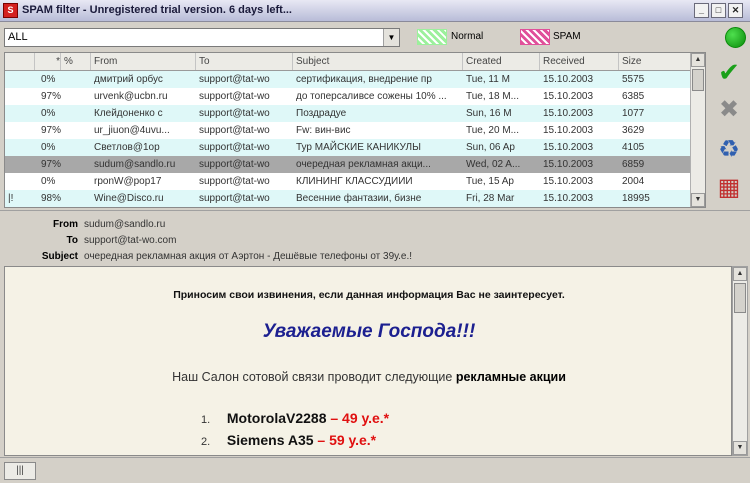  I want to click on promo-item: 1. MotorolaV2288 – 49 у.е.*, so click(295, 418).